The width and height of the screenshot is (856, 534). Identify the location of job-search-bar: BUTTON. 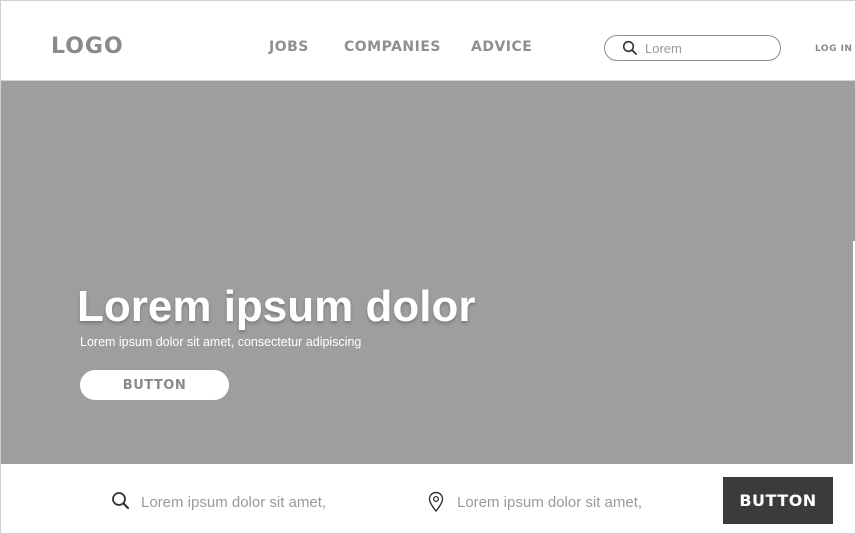
(428, 498).